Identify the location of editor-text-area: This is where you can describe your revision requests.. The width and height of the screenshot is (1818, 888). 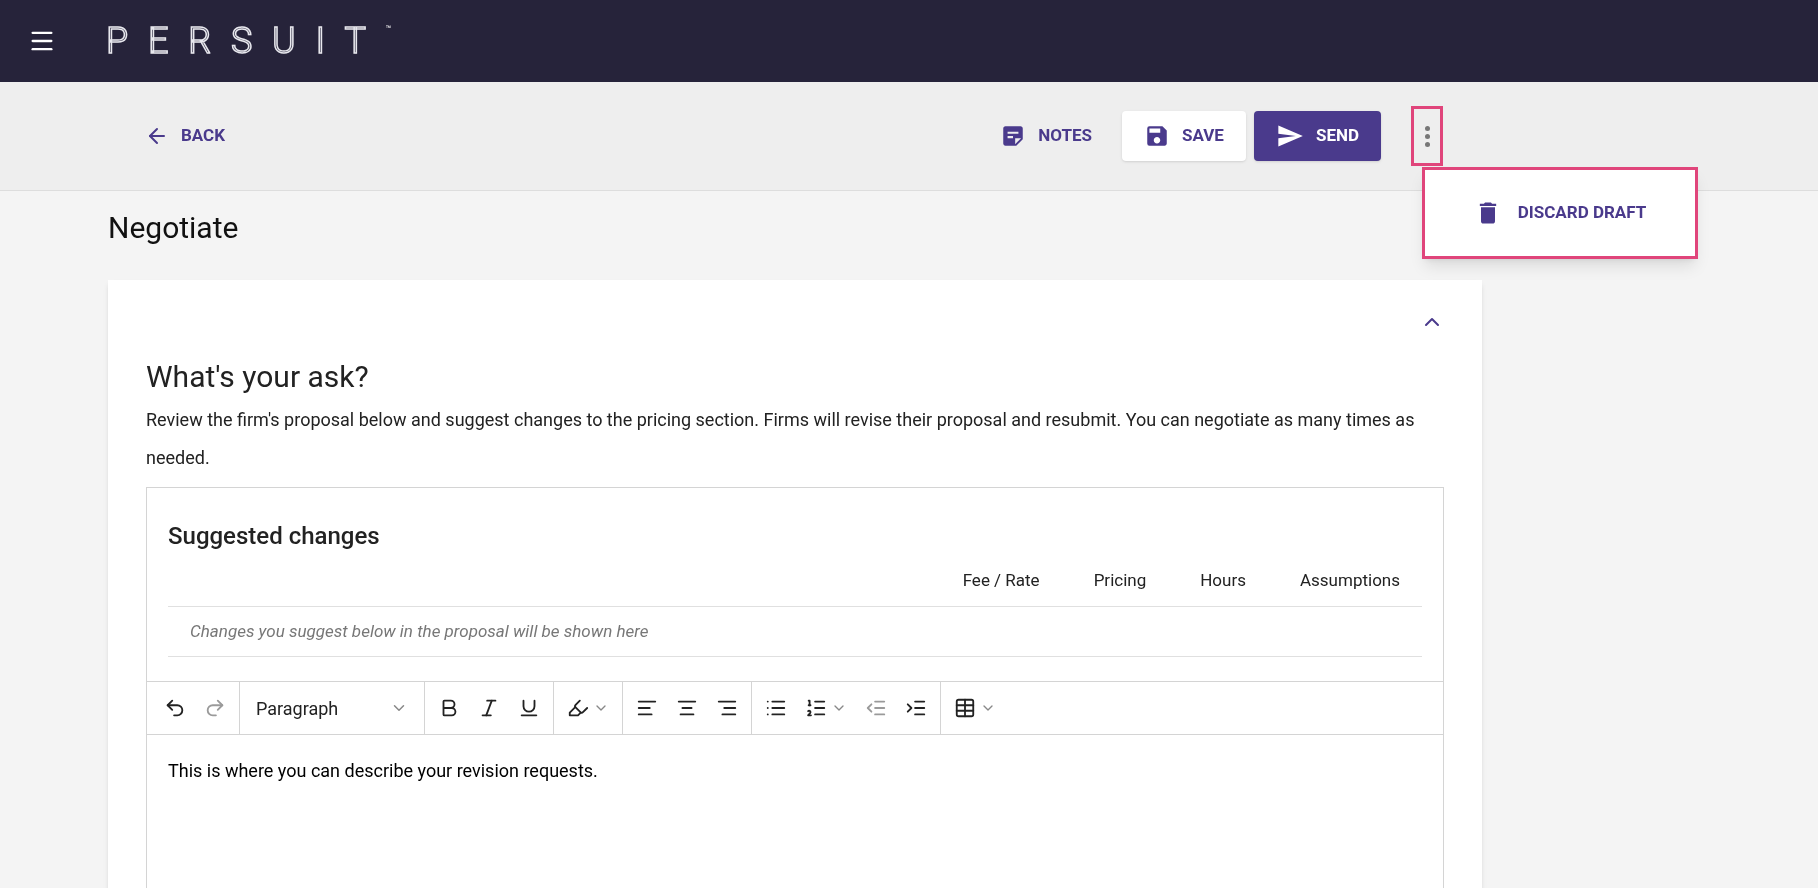
(795, 811).